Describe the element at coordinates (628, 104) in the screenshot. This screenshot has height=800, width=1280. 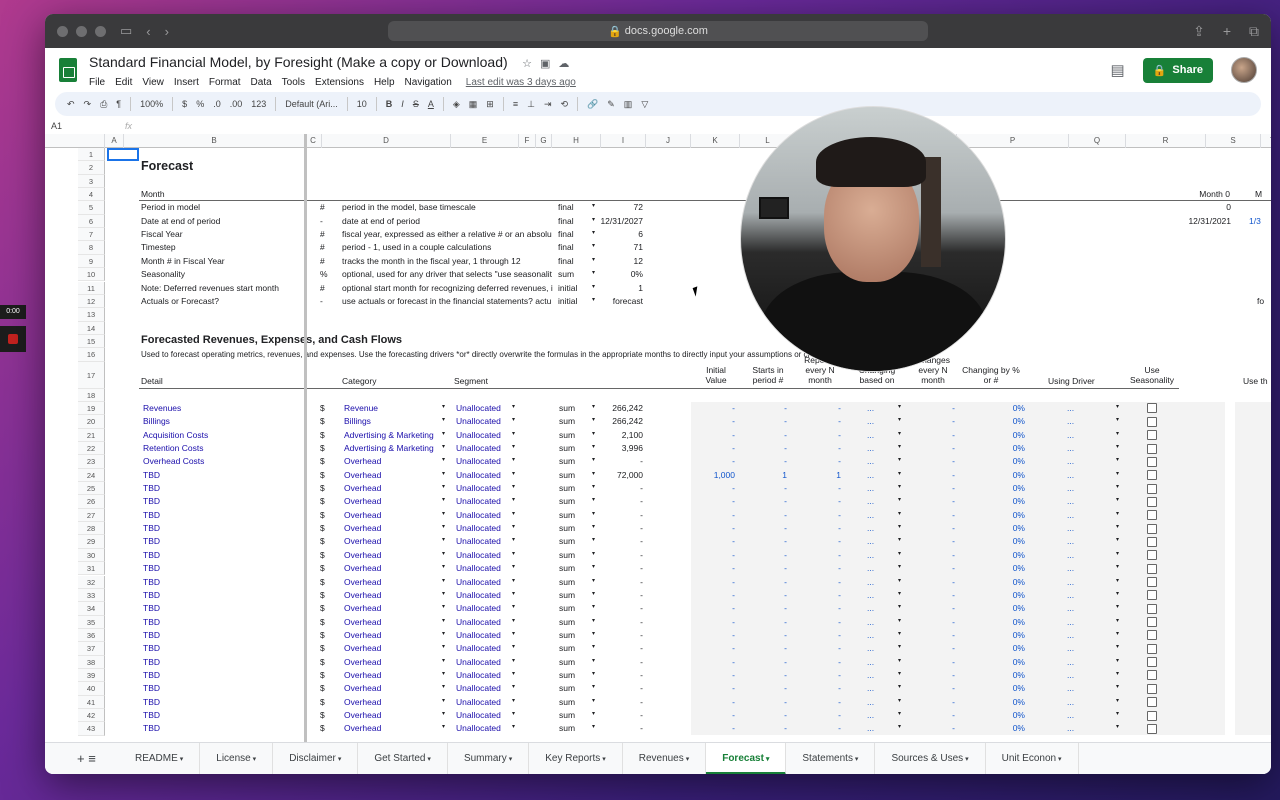
I see `insert-chart-icon: ▥` at that location.